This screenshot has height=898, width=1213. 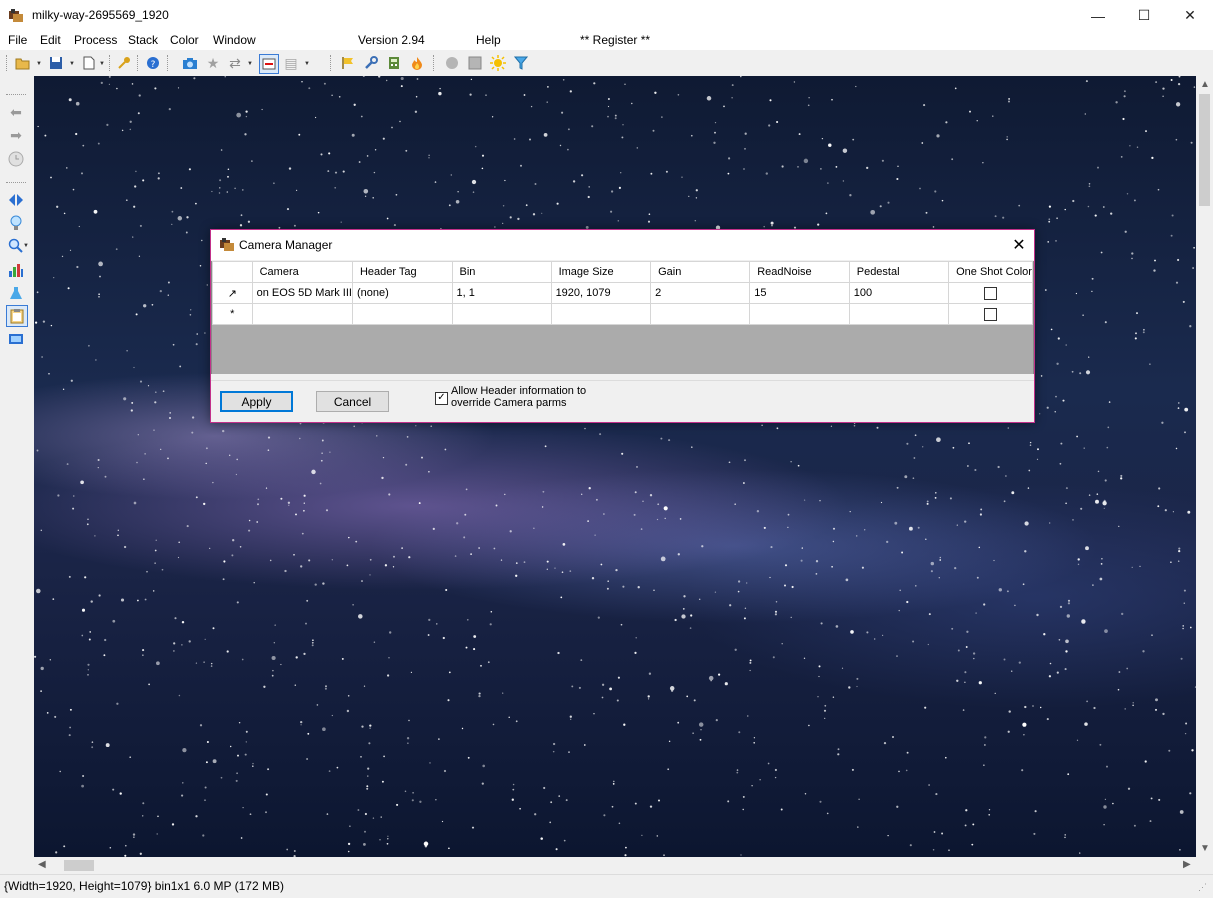 What do you see at coordinates (402, 293) in the screenshot?
I see `cell-header-tag: (none)` at bounding box center [402, 293].